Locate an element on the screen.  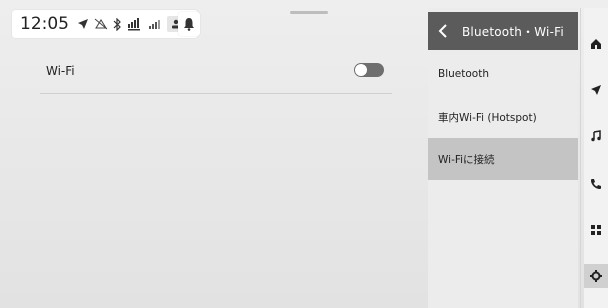
menu-item-bluetooth: Bluetooth is located at coordinates (503, 74).